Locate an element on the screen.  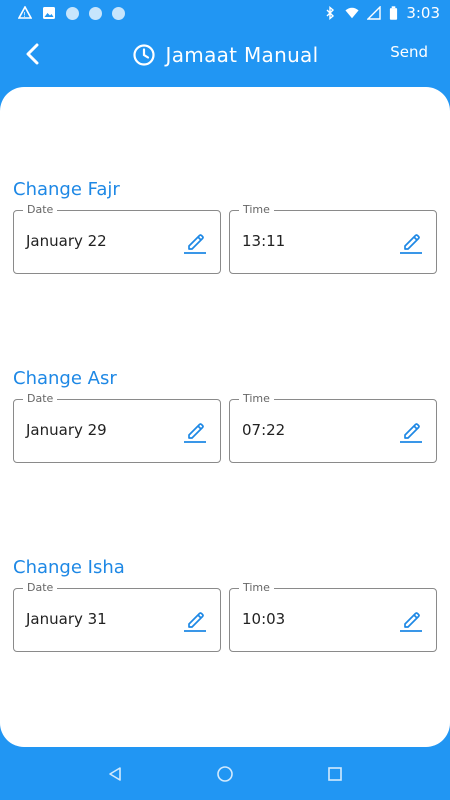
app-bar: Jamaat Manual Send is located at coordinates (225, 55).